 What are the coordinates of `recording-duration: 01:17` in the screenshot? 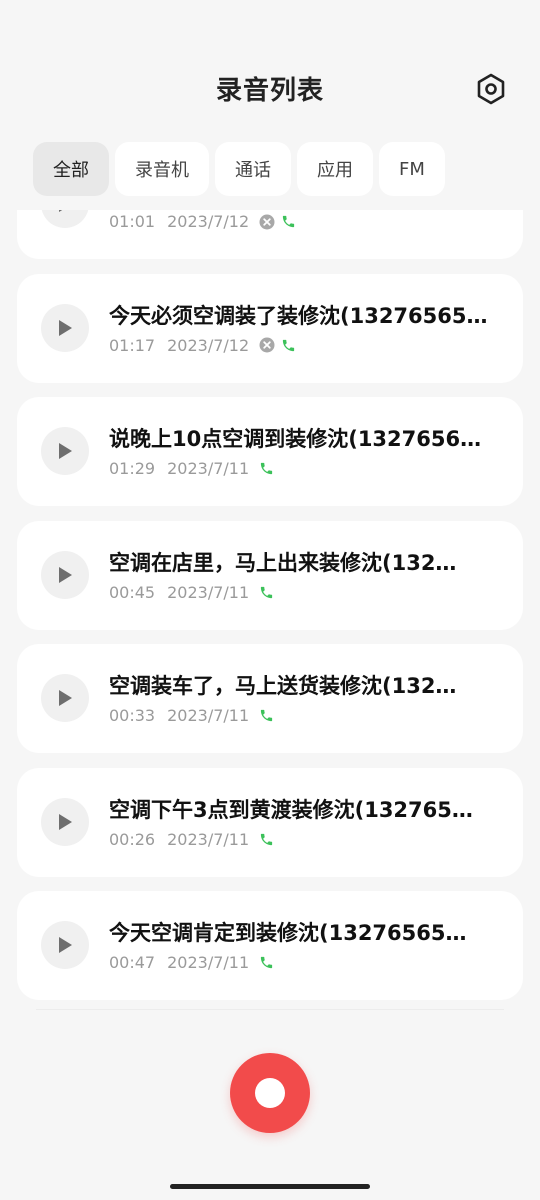 It's located at (132, 345).